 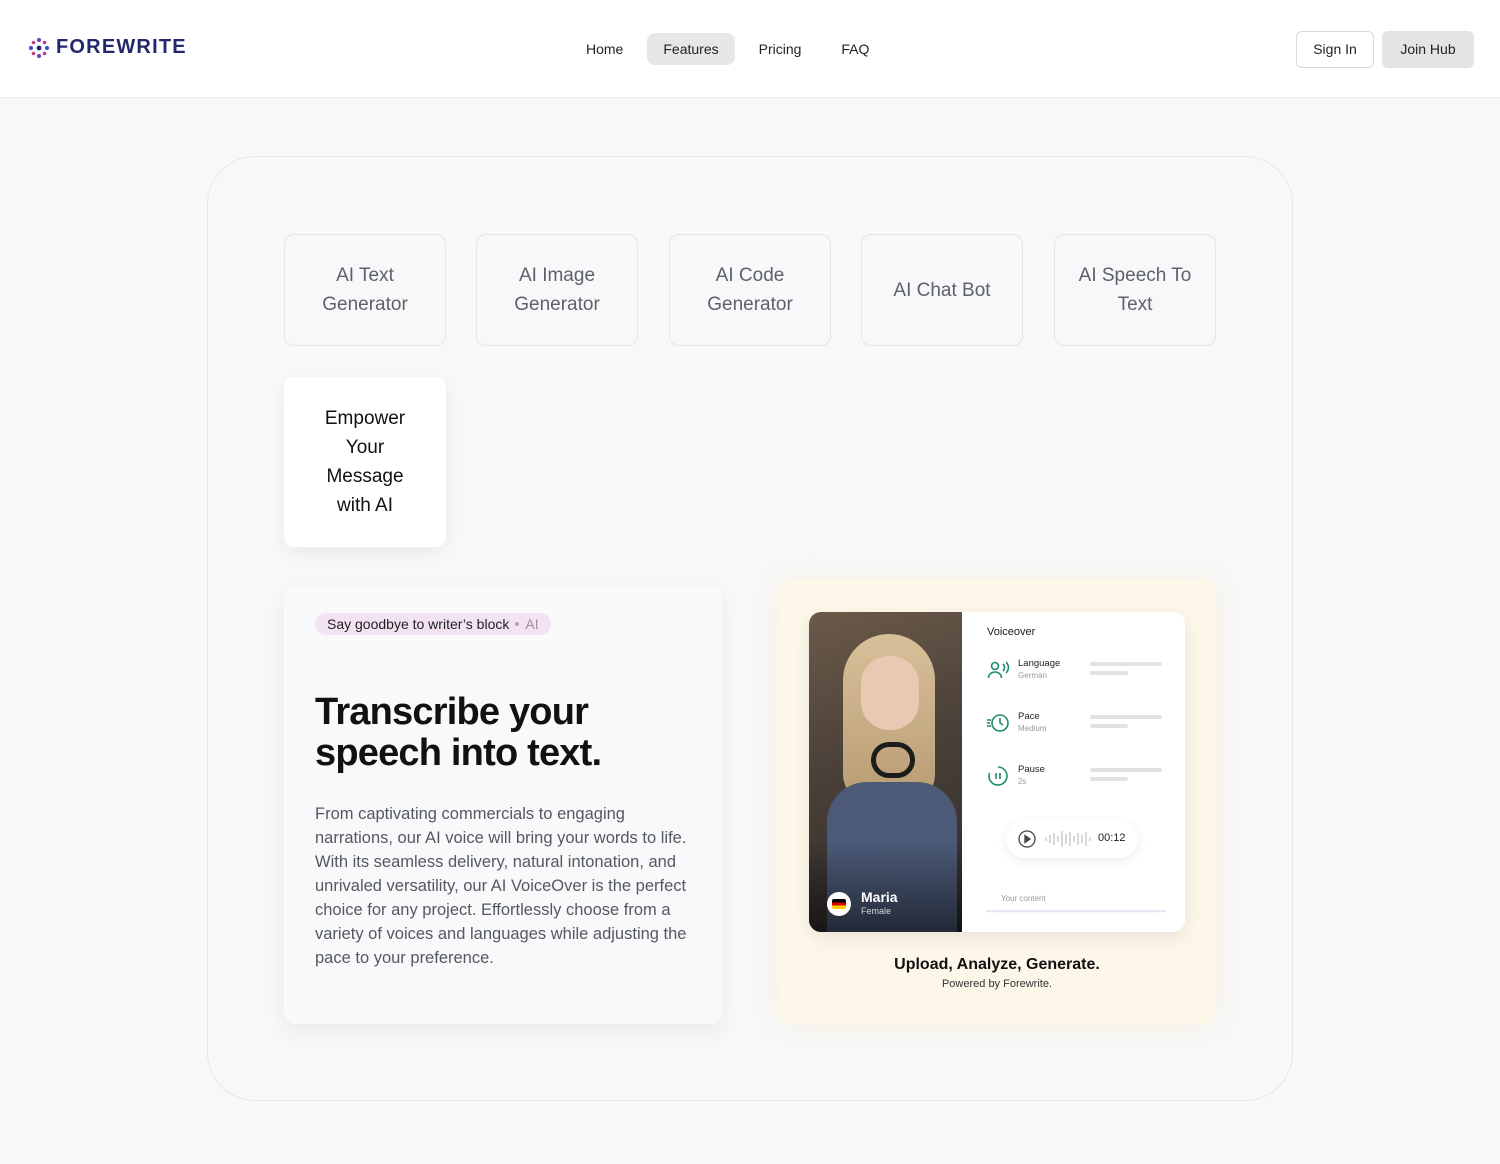 What do you see at coordinates (1428, 49) in the screenshot?
I see `join-hub-button: Join Hub` at bounding box center [1428, 49].